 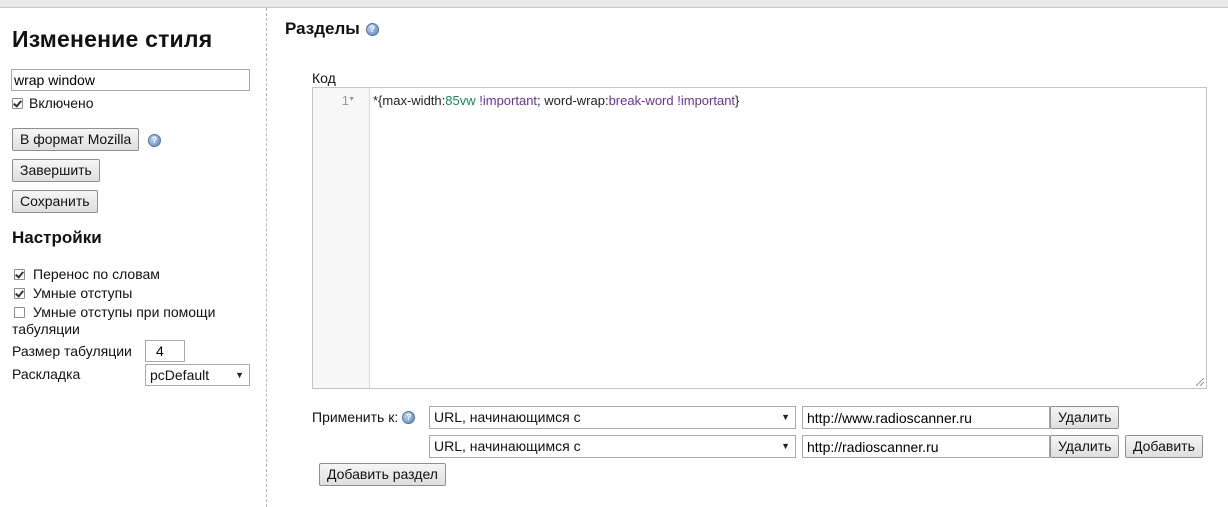 I want to click on code-token: }, so click(x=737, y=100).